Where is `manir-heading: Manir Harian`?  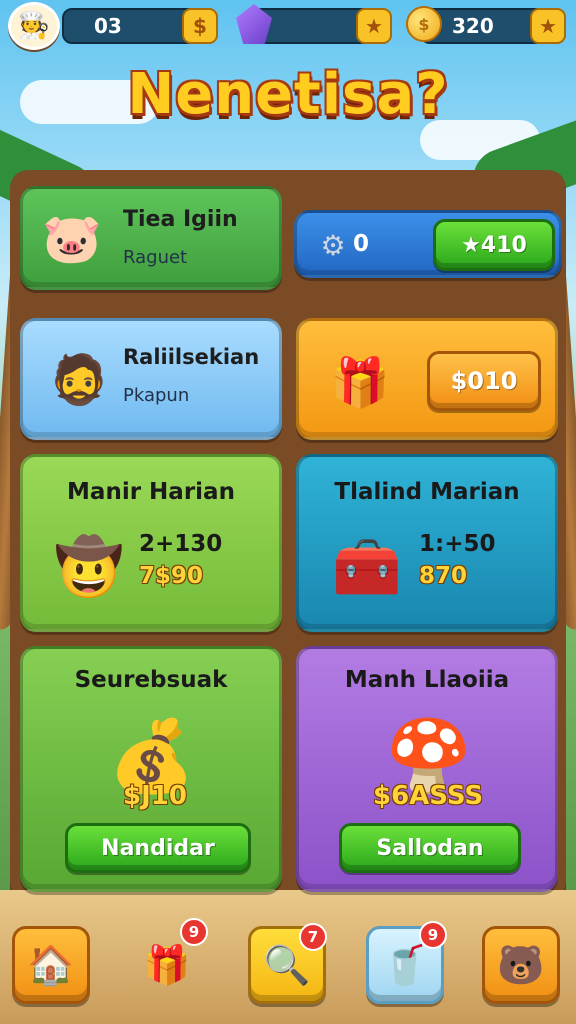
manir-heading: Manir Harian is located at coordinates (151, 492).